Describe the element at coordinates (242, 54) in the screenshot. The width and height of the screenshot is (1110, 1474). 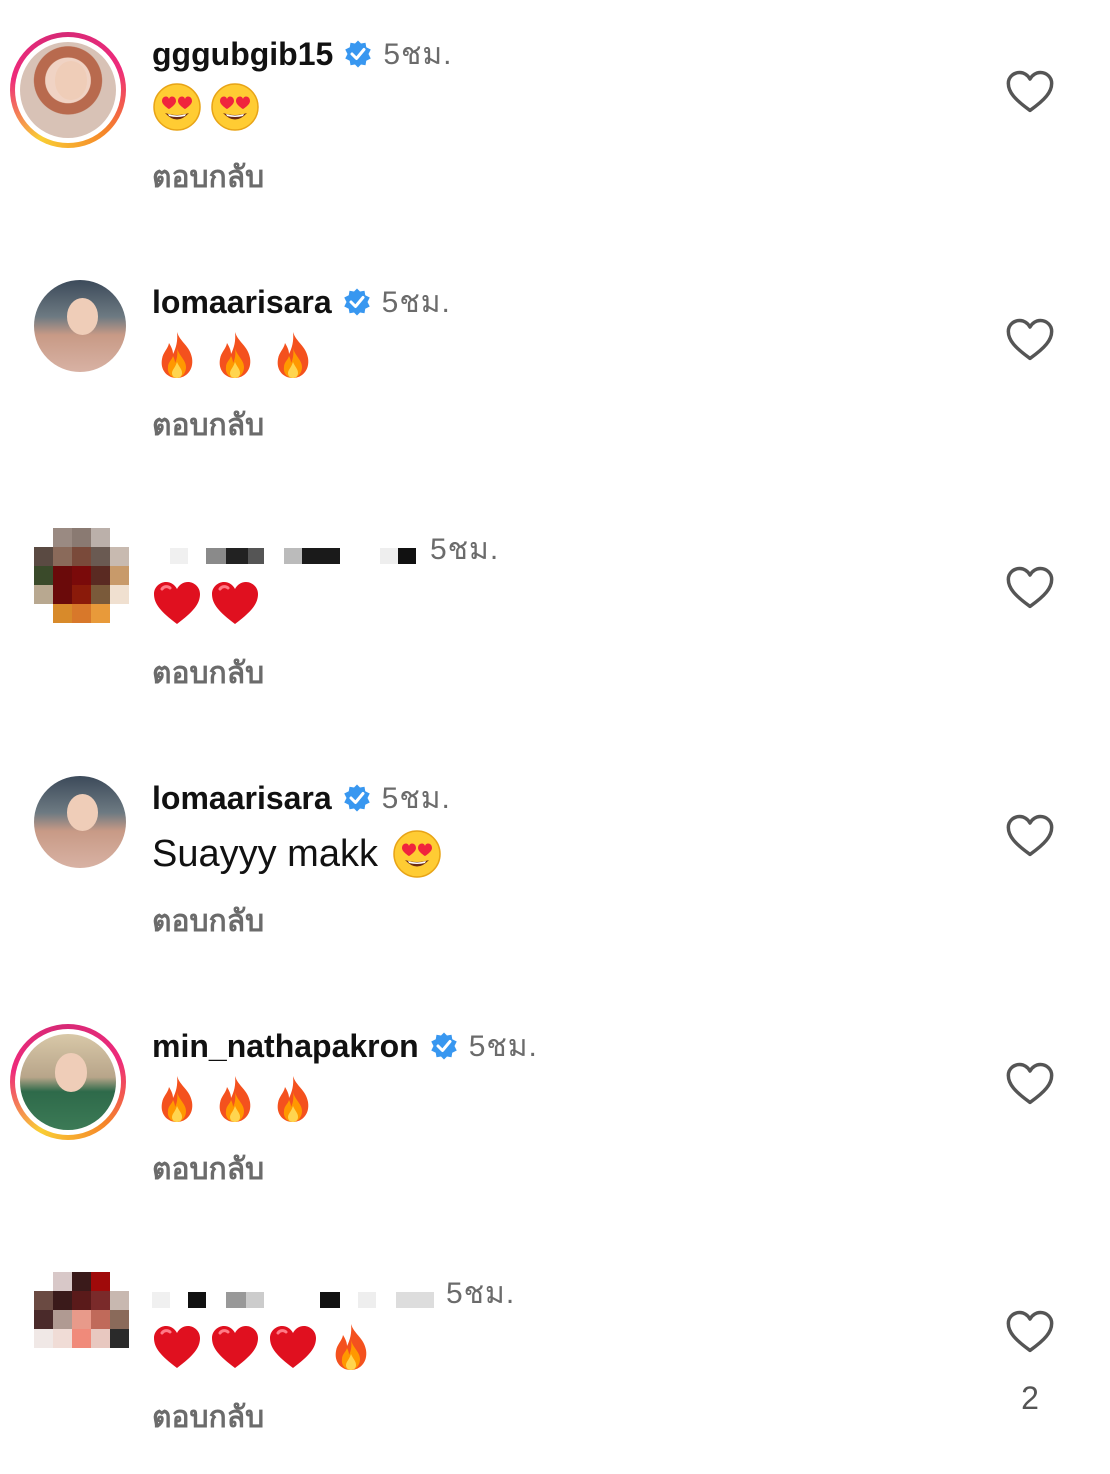
I see `username-text: gggubgib15` at that location.